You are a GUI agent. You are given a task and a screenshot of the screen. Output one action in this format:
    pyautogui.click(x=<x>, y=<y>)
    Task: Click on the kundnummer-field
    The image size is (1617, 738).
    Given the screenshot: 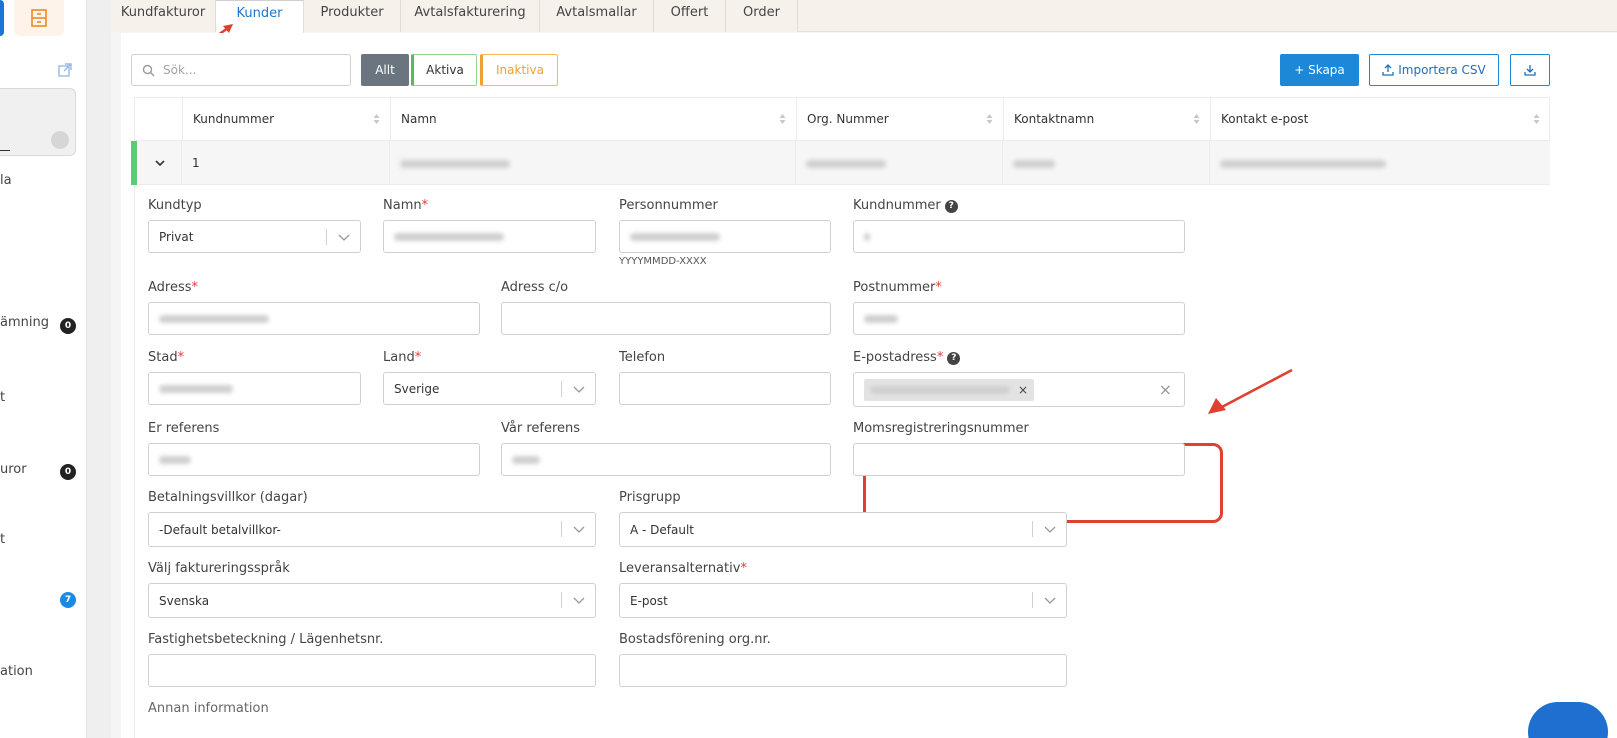 What is the action you would take?
    pyautogui.click(x=1019, y=236)
    